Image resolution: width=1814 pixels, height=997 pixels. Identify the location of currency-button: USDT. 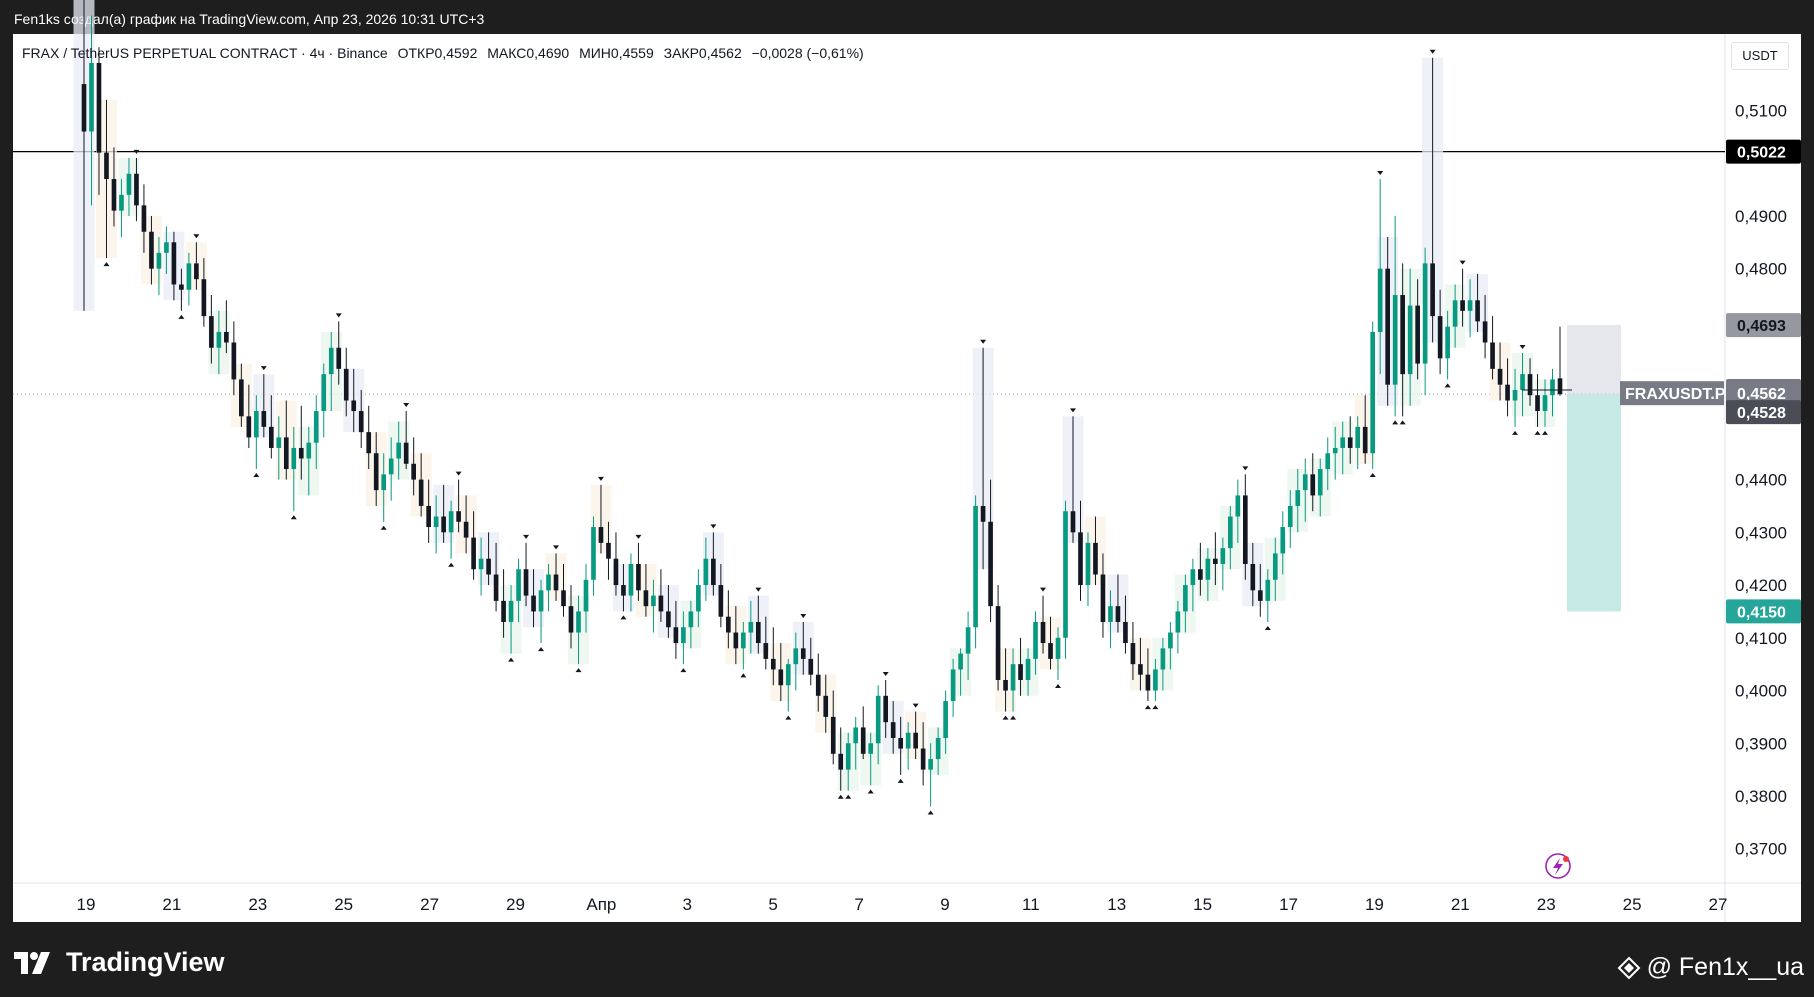
(1760, 56).